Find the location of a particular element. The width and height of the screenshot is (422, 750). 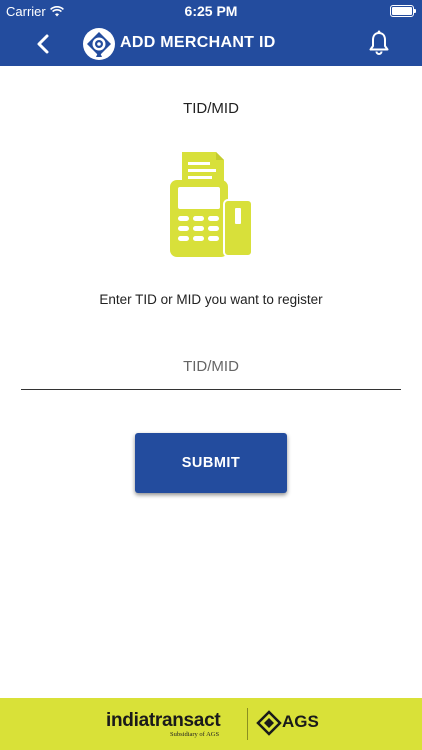

footer-divider is located at coordinates (247, 724).